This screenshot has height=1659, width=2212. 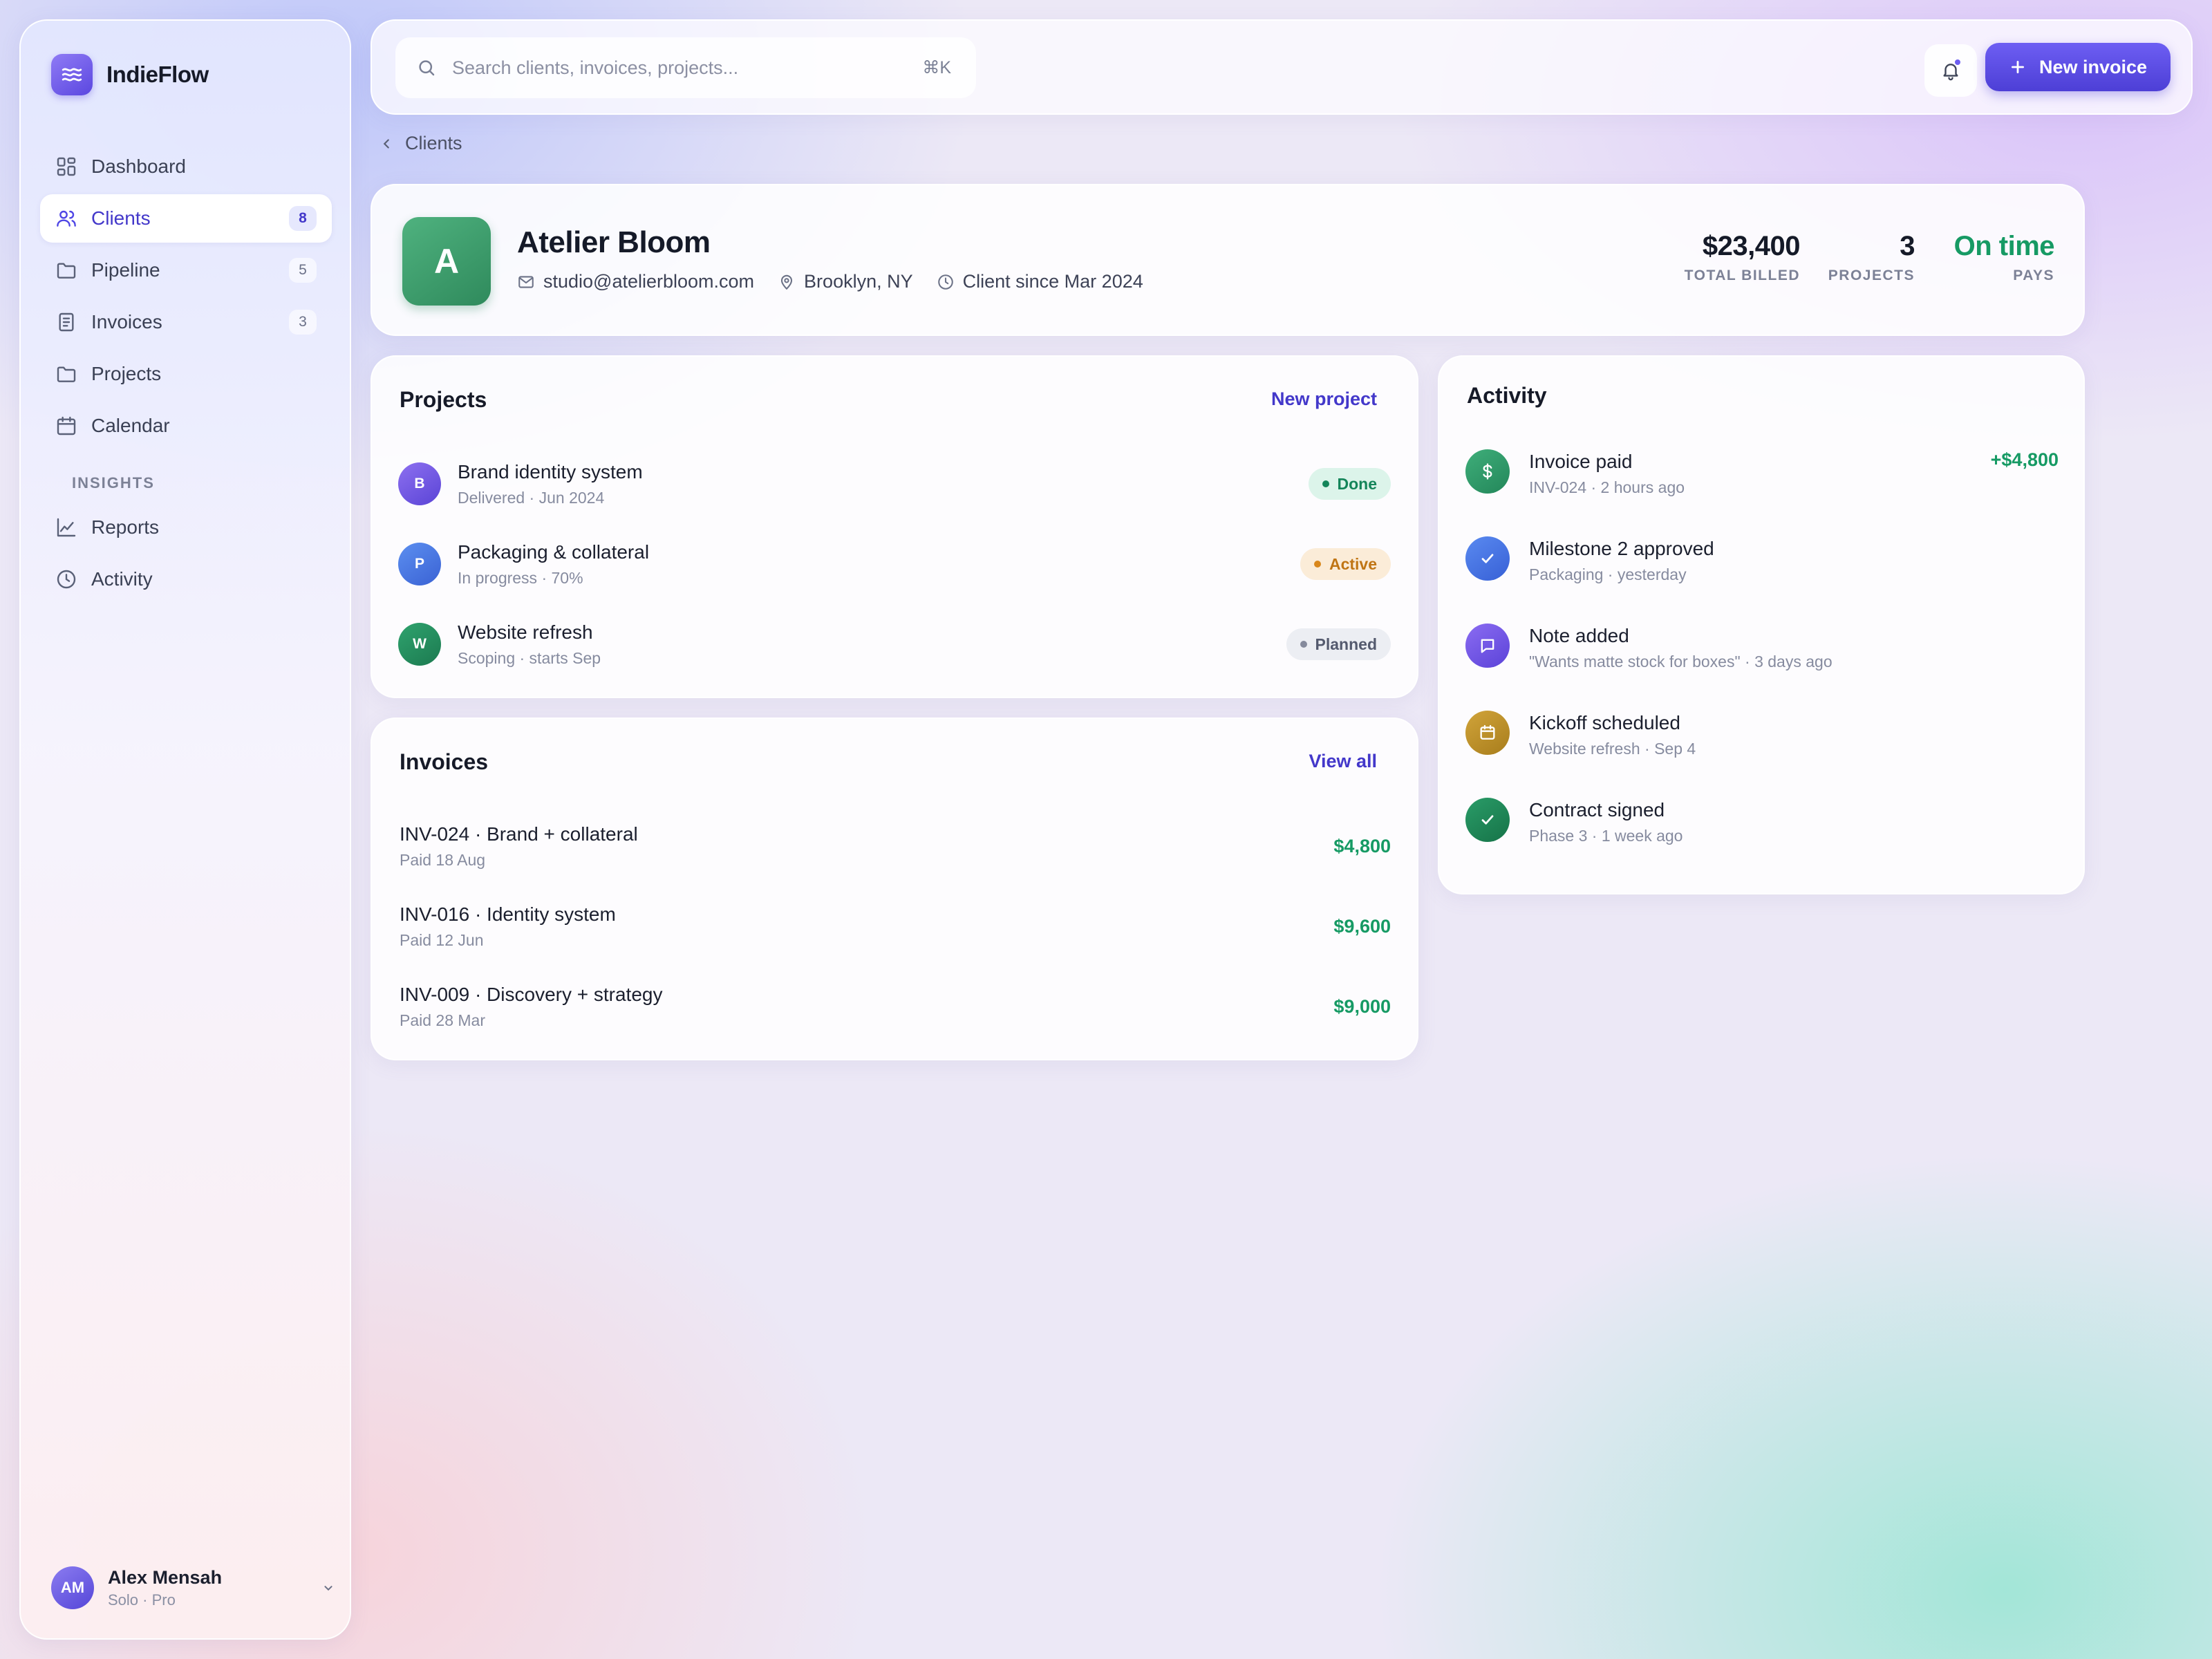 I want to click on activity-subtitle: INV-024 · 2 hours ago, so click(x=1607, y=487).